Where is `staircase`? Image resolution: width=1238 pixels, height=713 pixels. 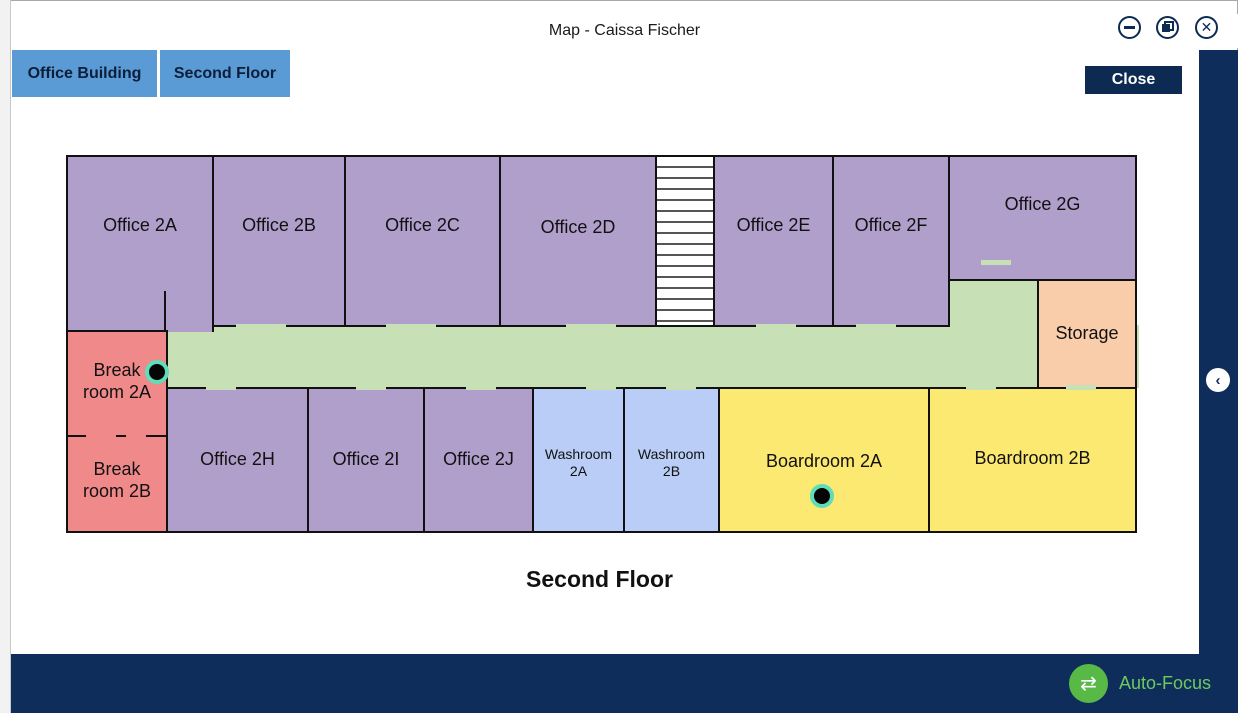 staircase is located at coordinates (685, 241).